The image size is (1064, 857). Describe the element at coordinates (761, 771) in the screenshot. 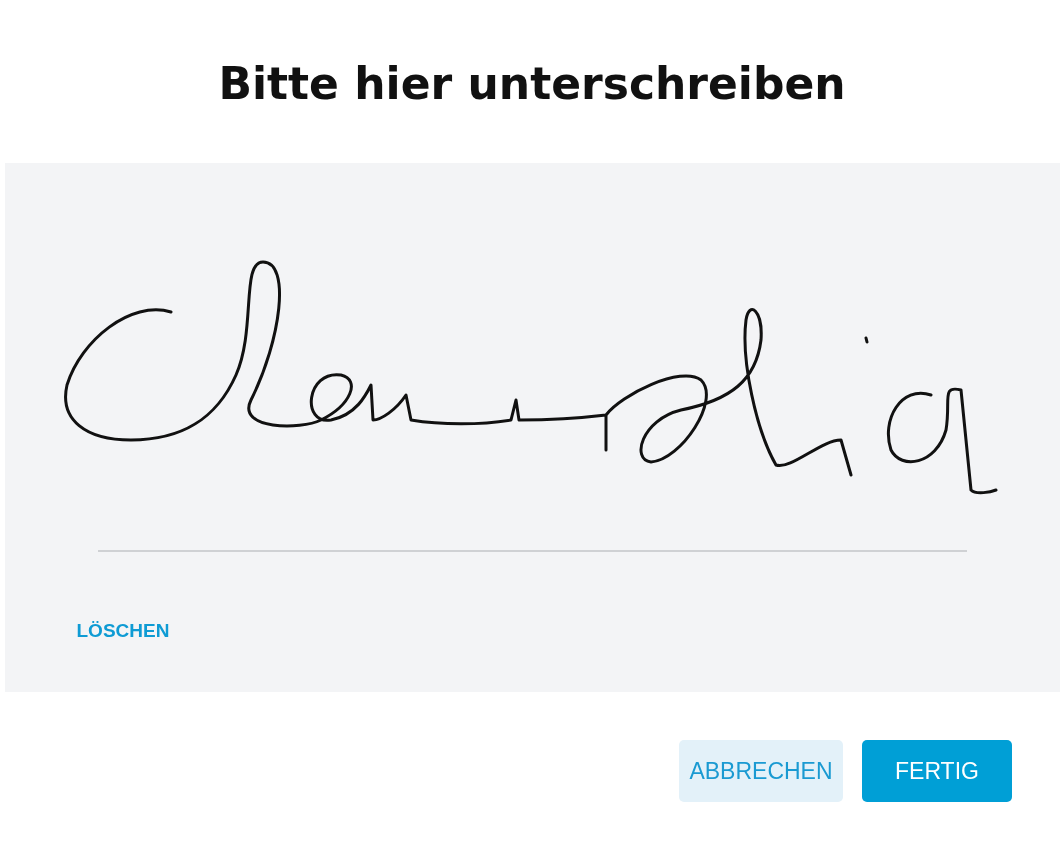

I see `cancel-button: ABBRECHEN` at that location.